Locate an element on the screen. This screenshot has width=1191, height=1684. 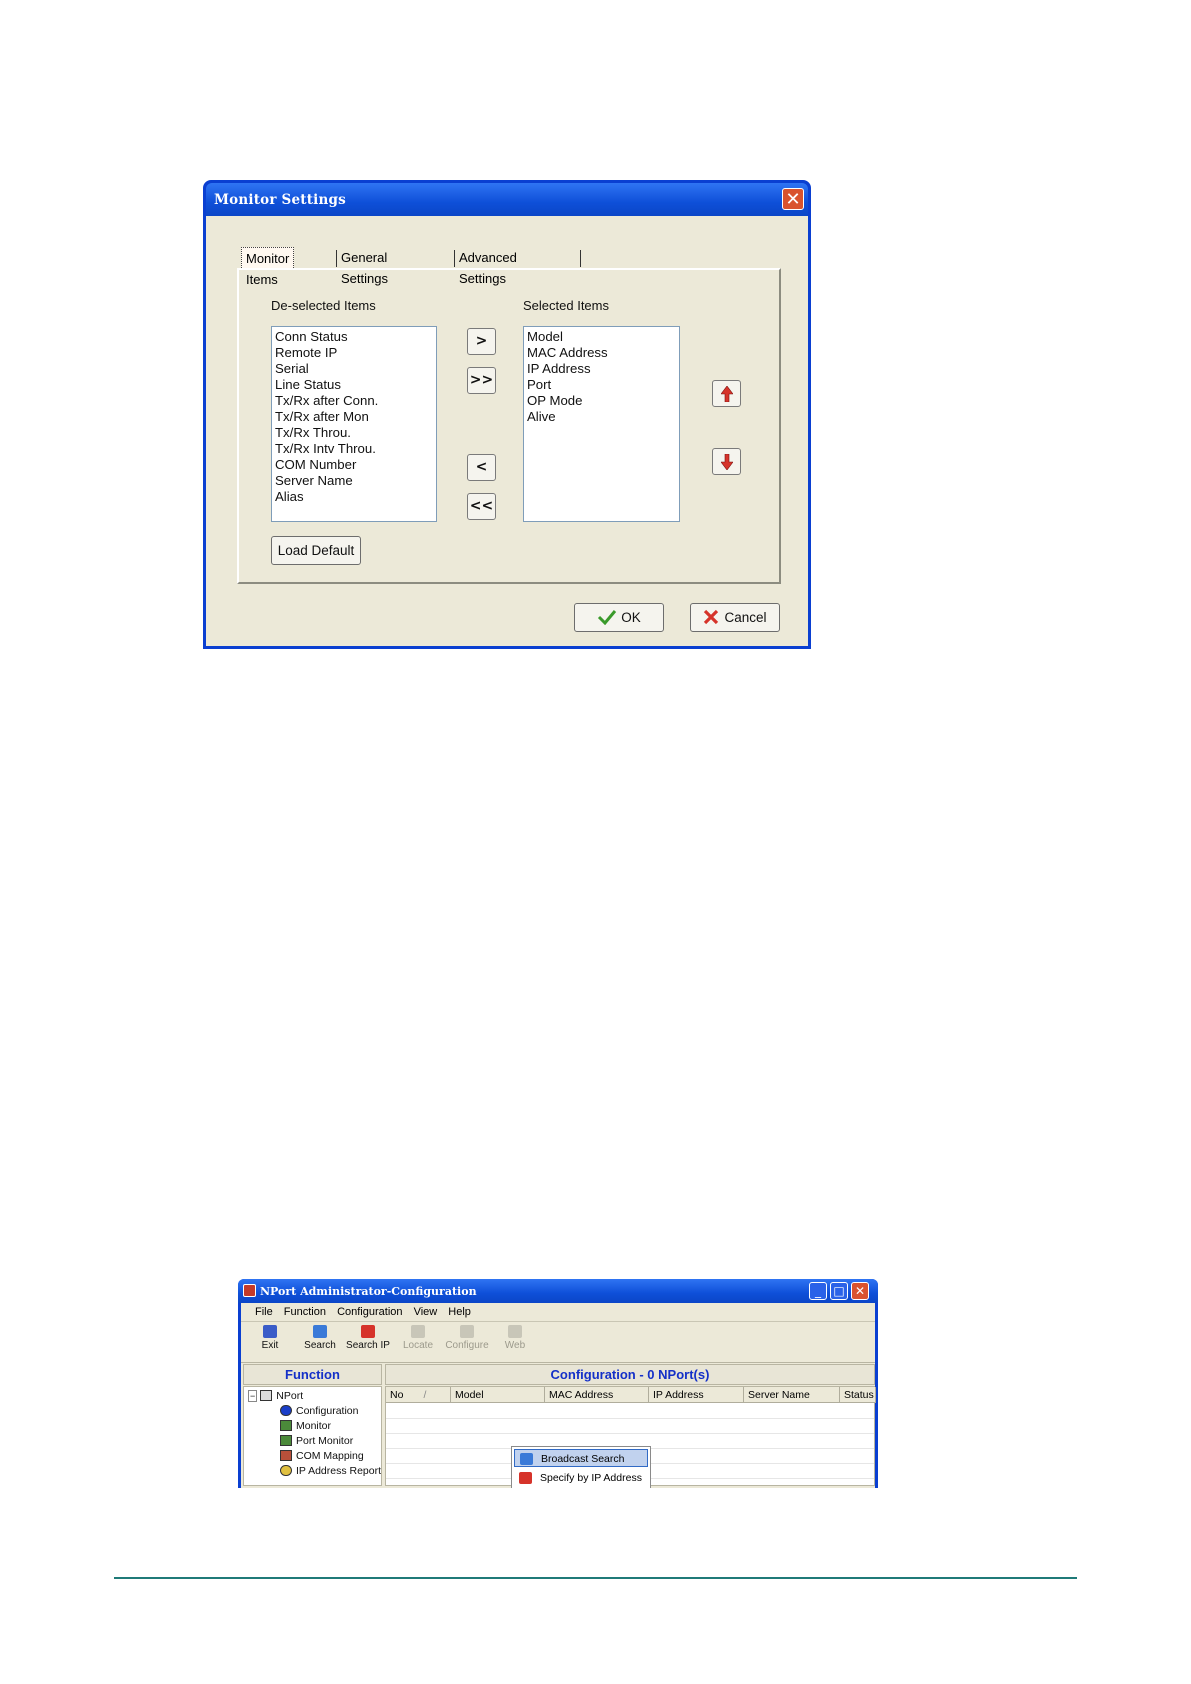
menu-bar: File Function Configuration View Help is located at coordinates (558, 1312).